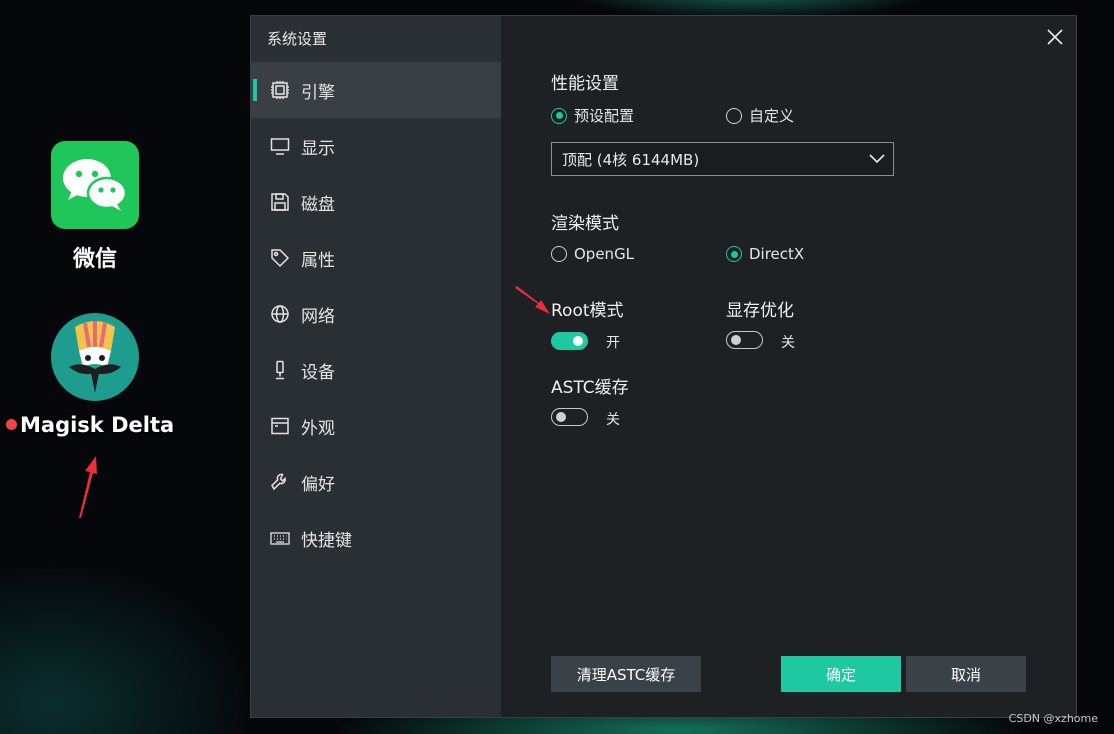 This screenshot has height=734, width=1114. I want to click on monitor-icon, so click(280, 146).